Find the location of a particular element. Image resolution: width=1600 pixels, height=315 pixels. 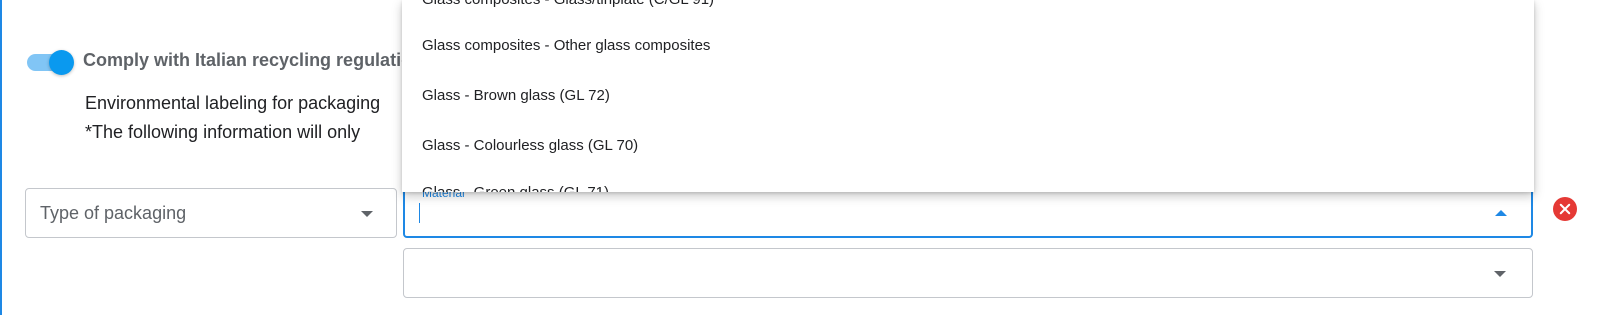

menu-option: Glass - Brown glass (GL 72) is located at coordinates (516, 95).